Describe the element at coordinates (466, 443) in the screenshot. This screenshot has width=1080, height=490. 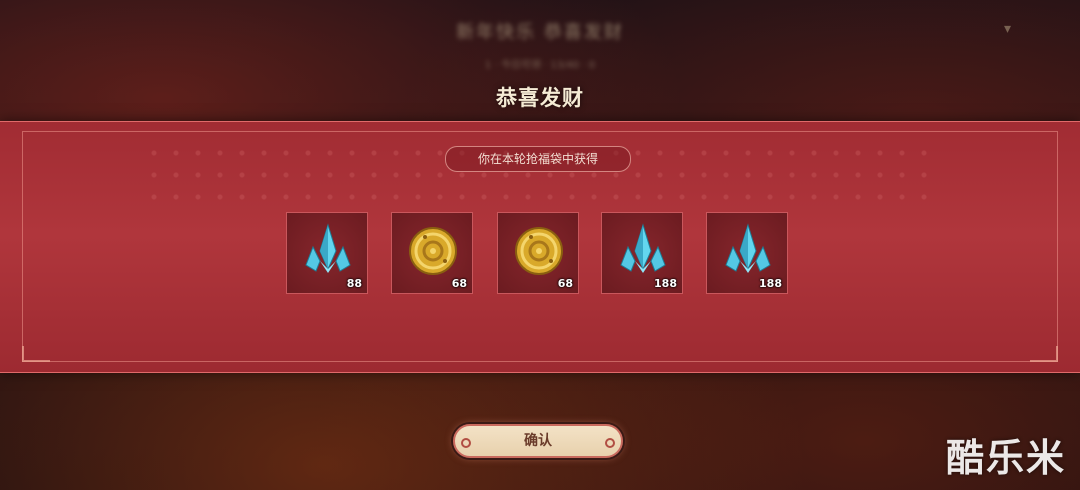
I see `button-ornament-left` at that location.